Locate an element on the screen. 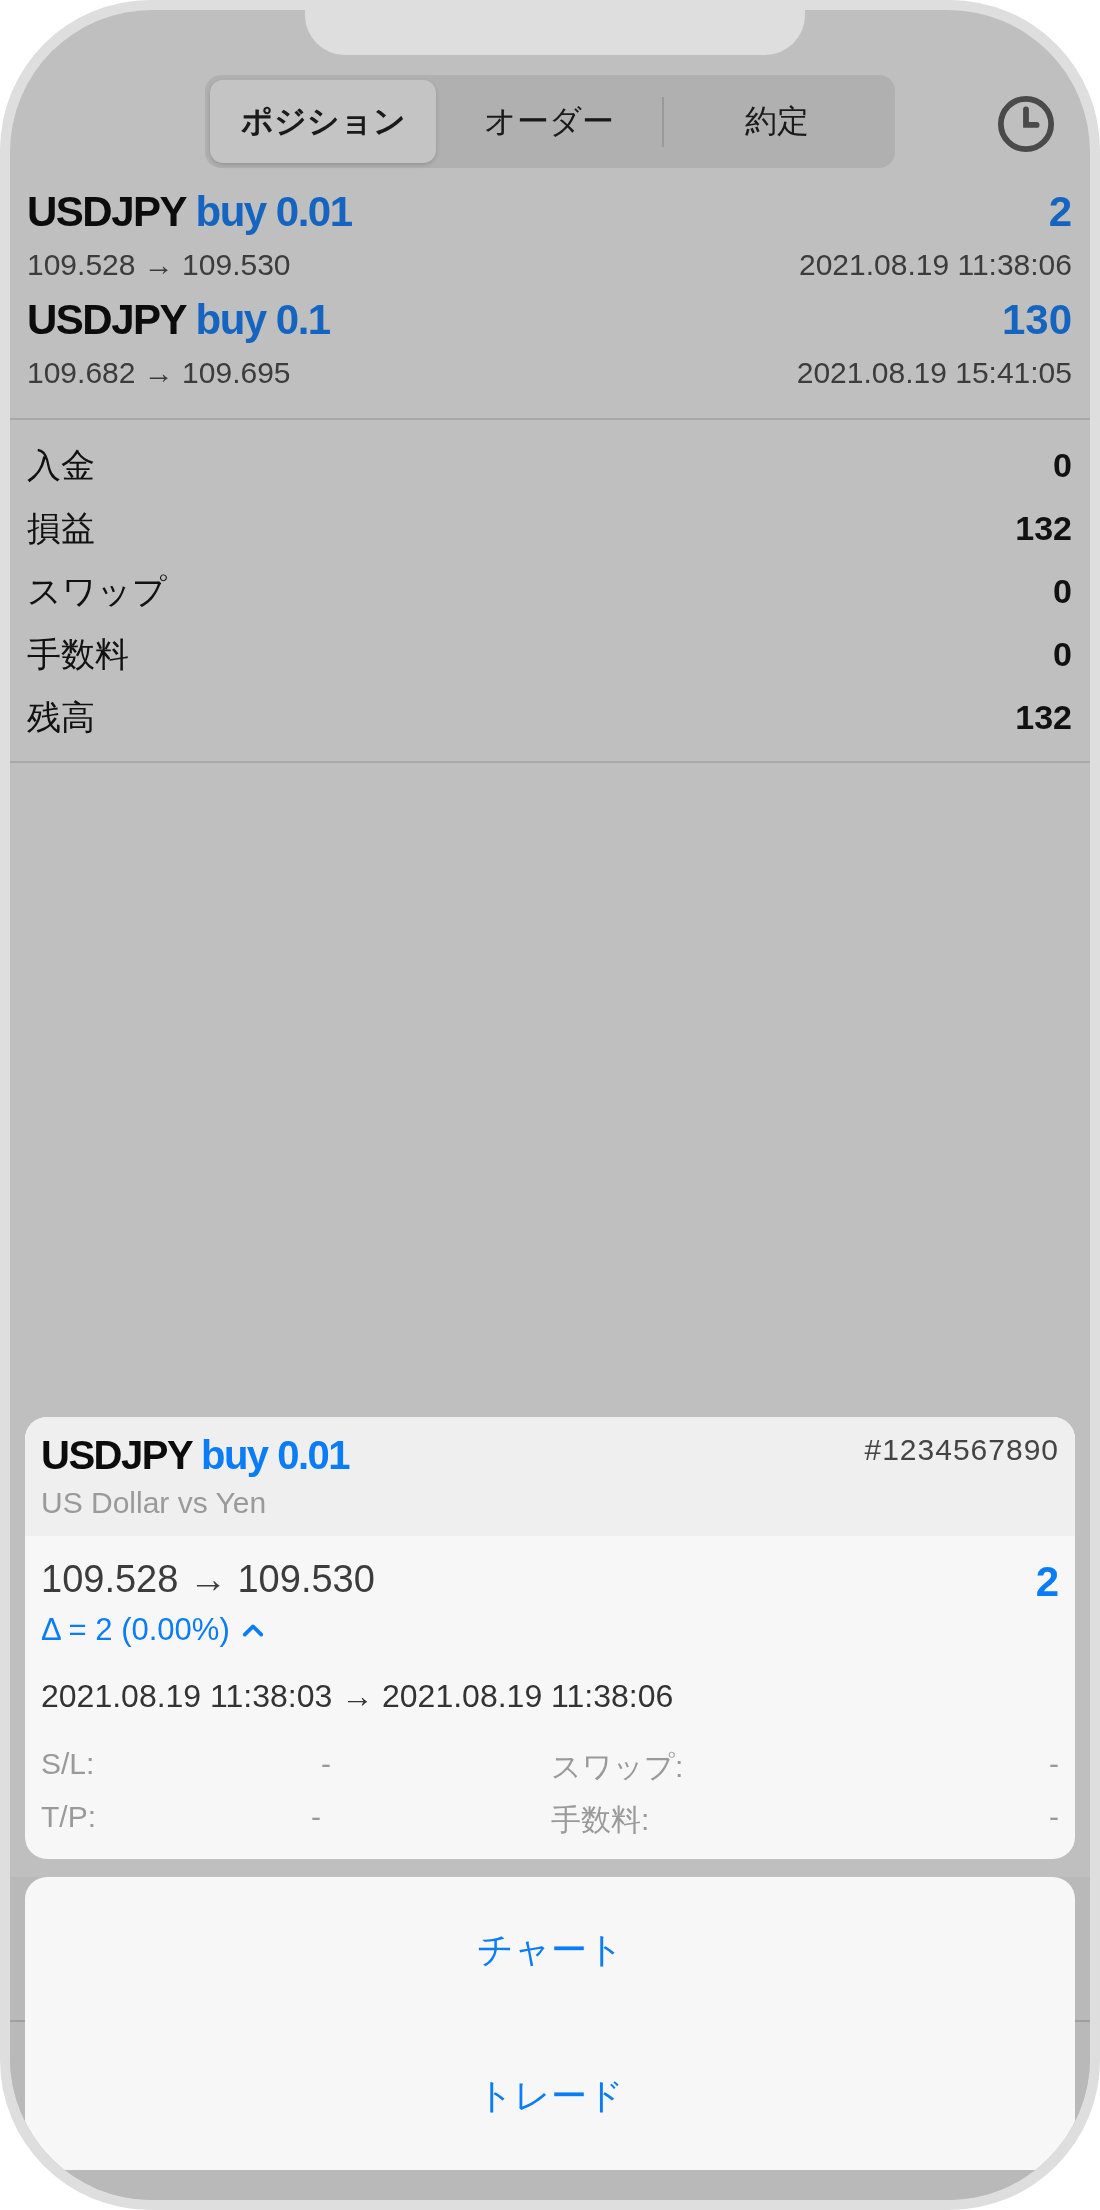  detail-profit: 2 is located at coordinates (1047, 1582).